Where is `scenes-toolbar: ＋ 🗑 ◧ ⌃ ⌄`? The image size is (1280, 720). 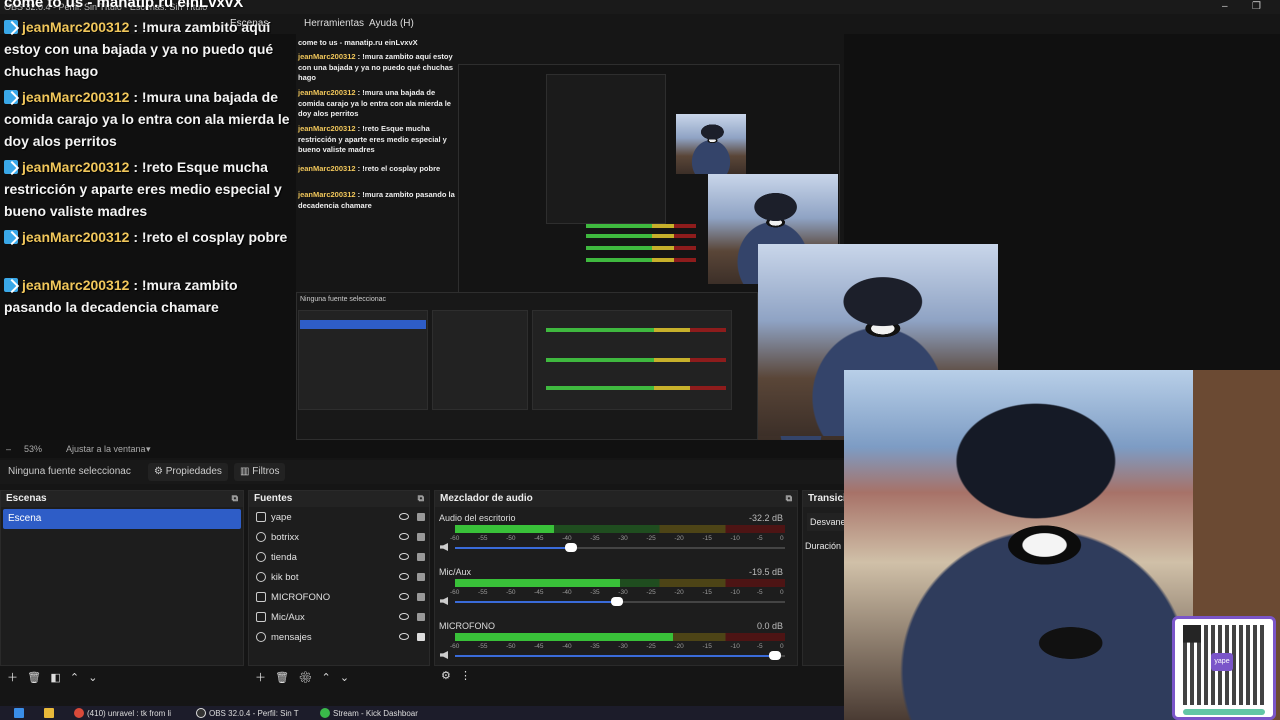
scenes-toolbar: ＋ 🗑 ◧ ⌃ ⌄ is located at coordinates (52, 678).